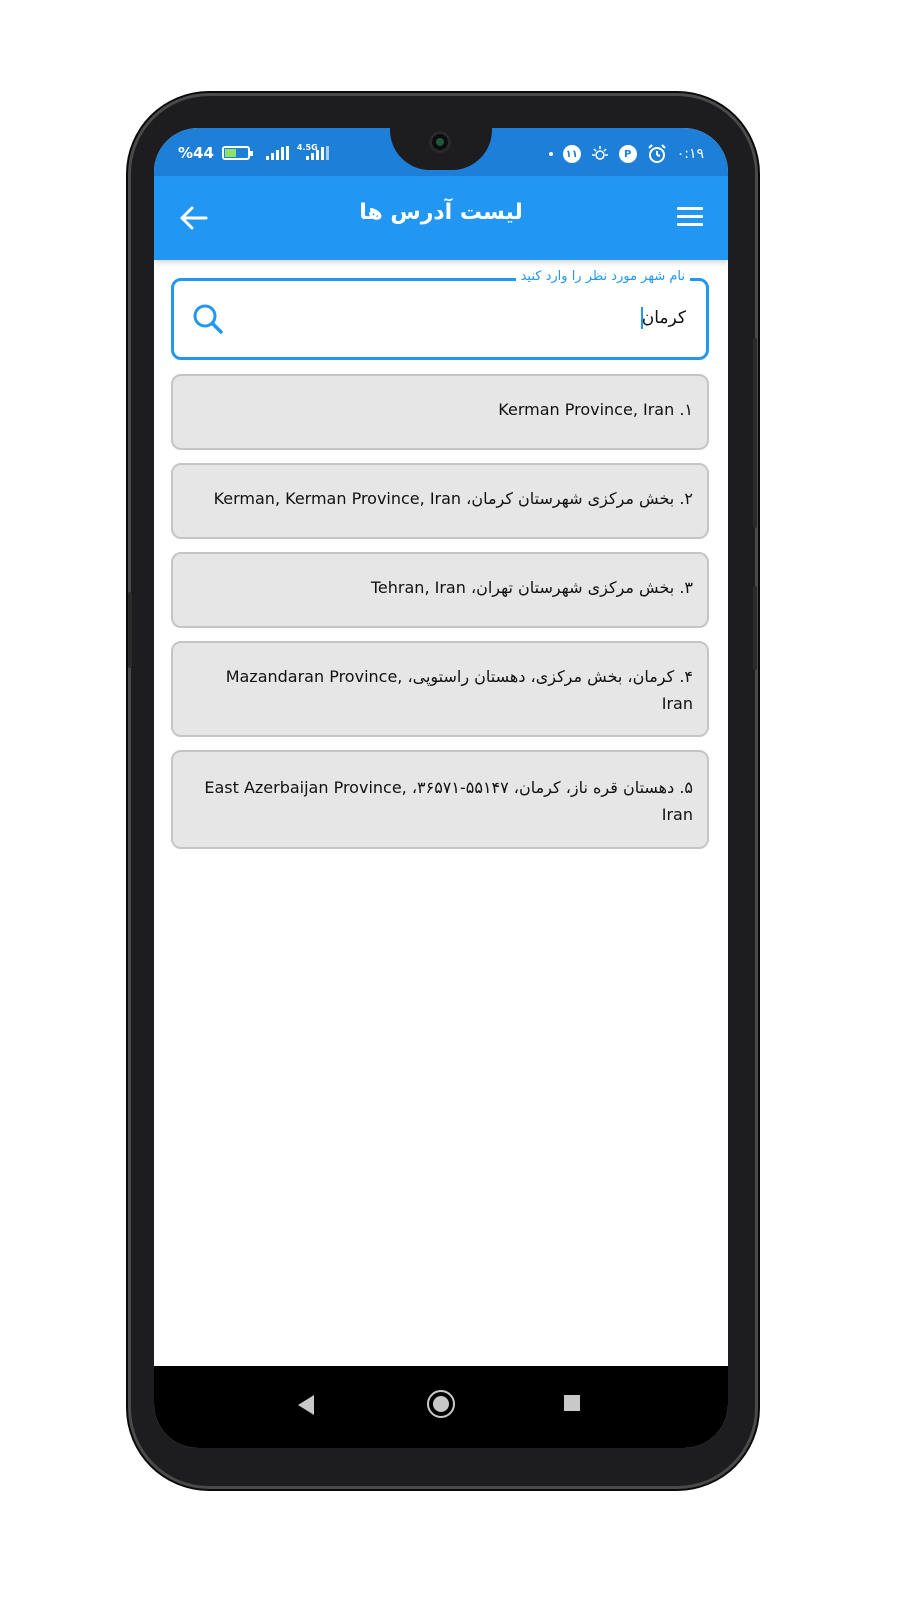 The height and width of the screenshot is (1600, 900). What do you see at coordinates (307, 147) in the screenshot?
I see `network-type: 4.5G` at bounding box center [307, 147].